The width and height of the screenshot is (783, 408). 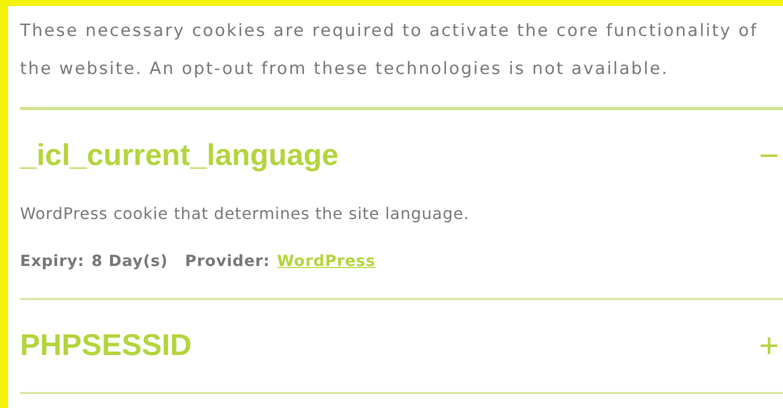 I want to click on cookie-name: _icl_current_language, so click(x=179, y=156).